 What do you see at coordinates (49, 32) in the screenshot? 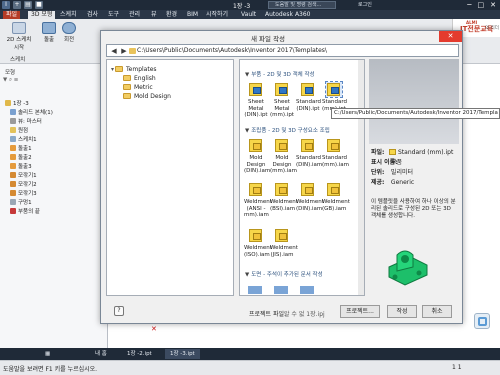
I see `extrude-button: 돌출` at bounding box center [49, 32].